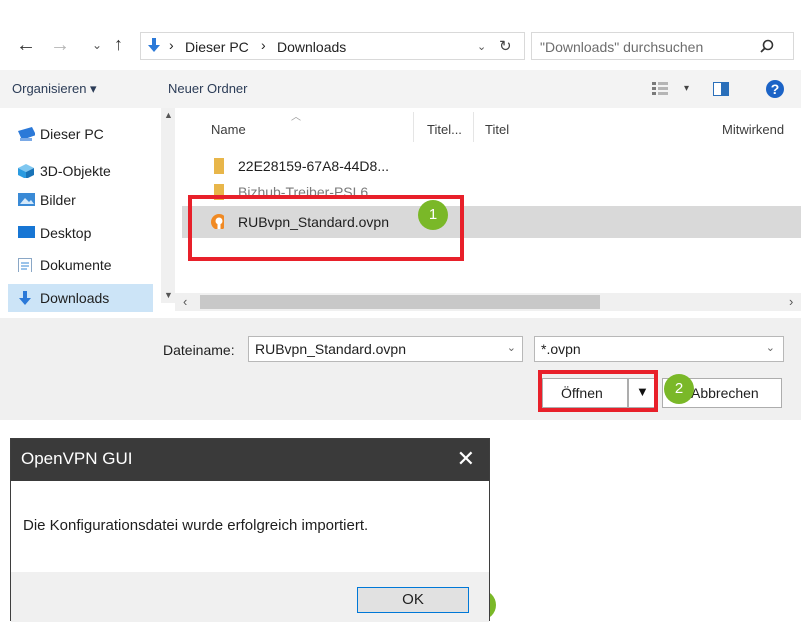  Describe the element at coordinates (505, 46) in the screenshot. I see `refresh-icon: ↻` at that location.